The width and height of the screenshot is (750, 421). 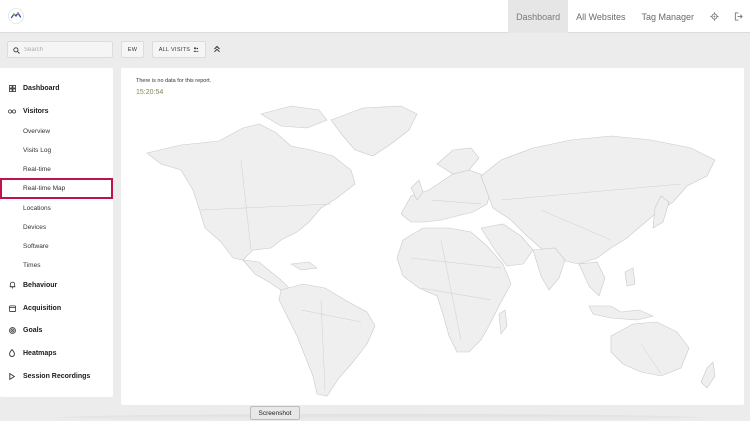 What do you see at coordinates (12, 88) in the screenshot?
I see `dashboard-grid-icon` at bounding box center [12, 88].